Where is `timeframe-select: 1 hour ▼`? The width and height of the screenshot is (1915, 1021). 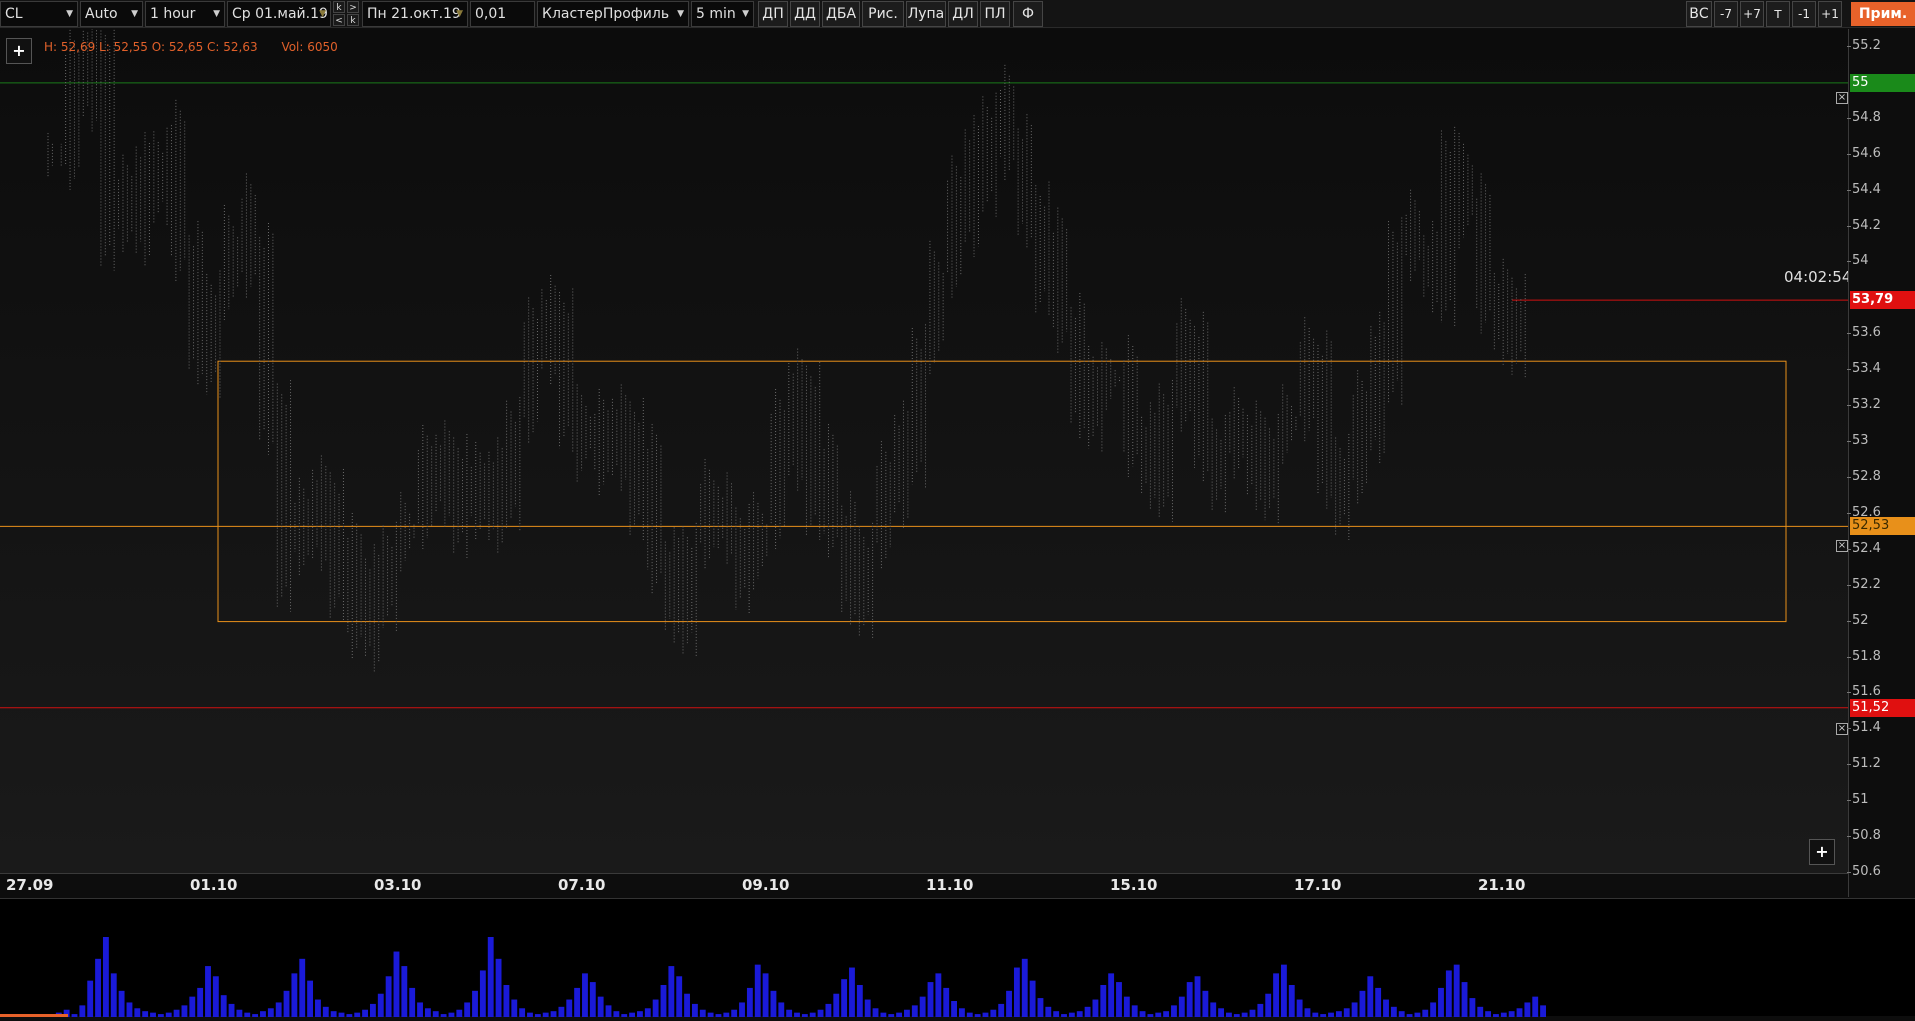 timeframe-select: 1 hour ▼ is located at coordinates (185, 14).